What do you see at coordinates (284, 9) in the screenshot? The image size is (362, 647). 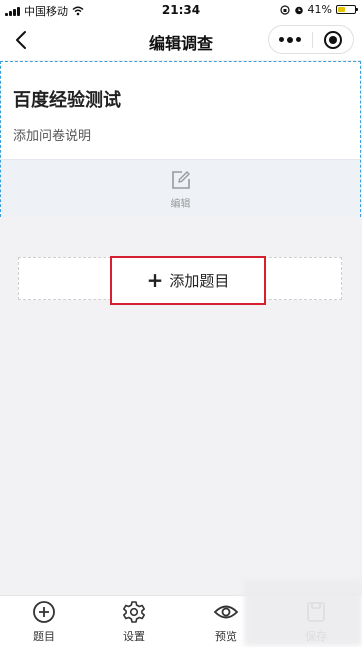 I see `rotation-lock-icon` at bounding box center [284, 9].